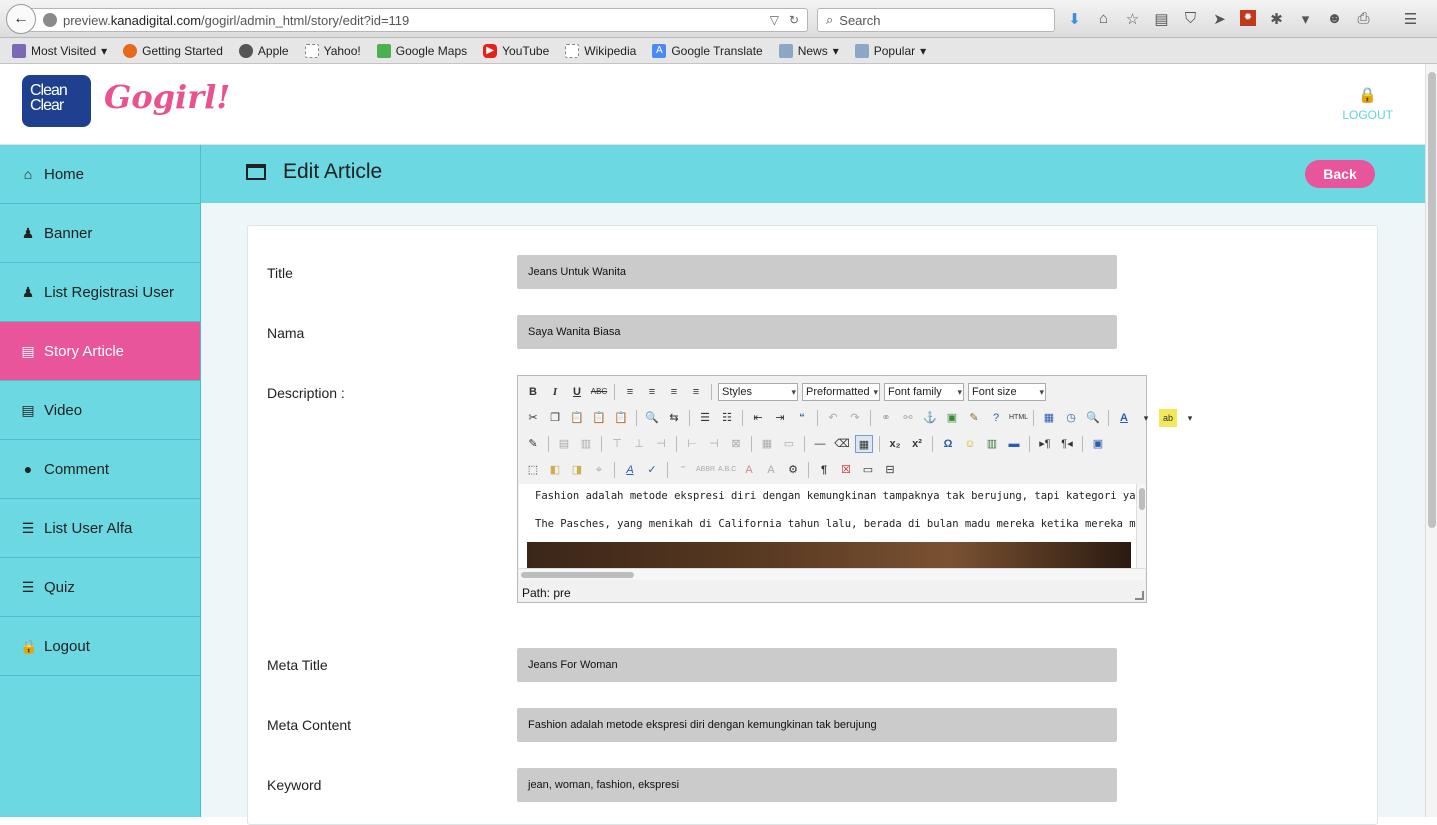 Image resolution: width=1437 pixels, height=825 pixels. I want to click on cleanup-icon: ✎, so click(974, 418).